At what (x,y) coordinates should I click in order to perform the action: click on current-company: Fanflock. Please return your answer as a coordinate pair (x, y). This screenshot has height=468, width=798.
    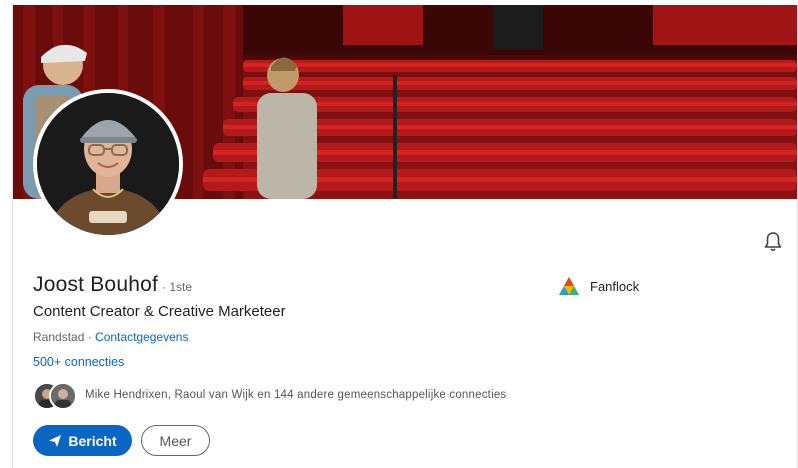
    Looking at the image, I should click on (598, 286).